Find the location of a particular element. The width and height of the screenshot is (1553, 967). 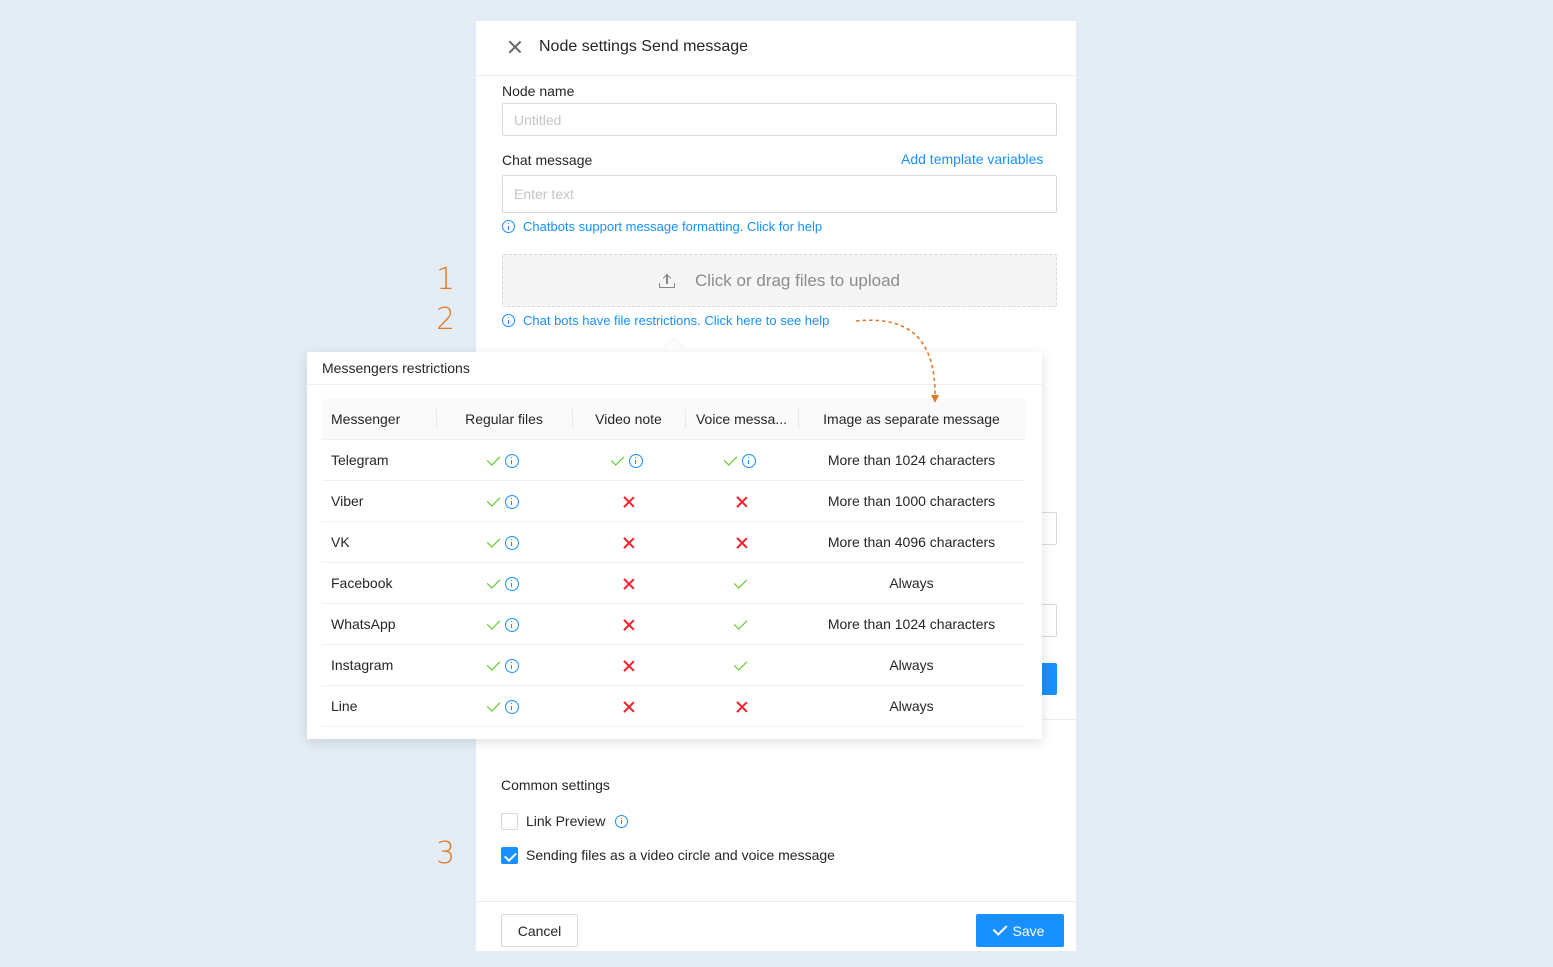

send-files-video-voice-checkbox is located at coordinates (509, 855).